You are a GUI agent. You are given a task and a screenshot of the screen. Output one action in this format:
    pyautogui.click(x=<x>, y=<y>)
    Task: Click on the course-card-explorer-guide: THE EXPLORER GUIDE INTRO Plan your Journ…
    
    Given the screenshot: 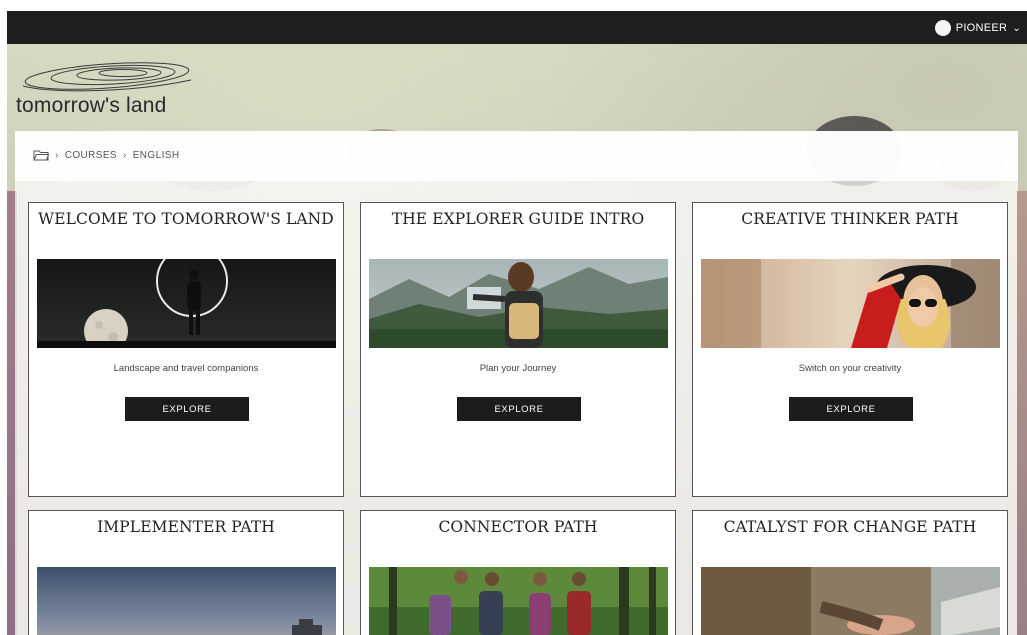 What is the action you would take?
    pyautogui.click(x=518, y=349)
    